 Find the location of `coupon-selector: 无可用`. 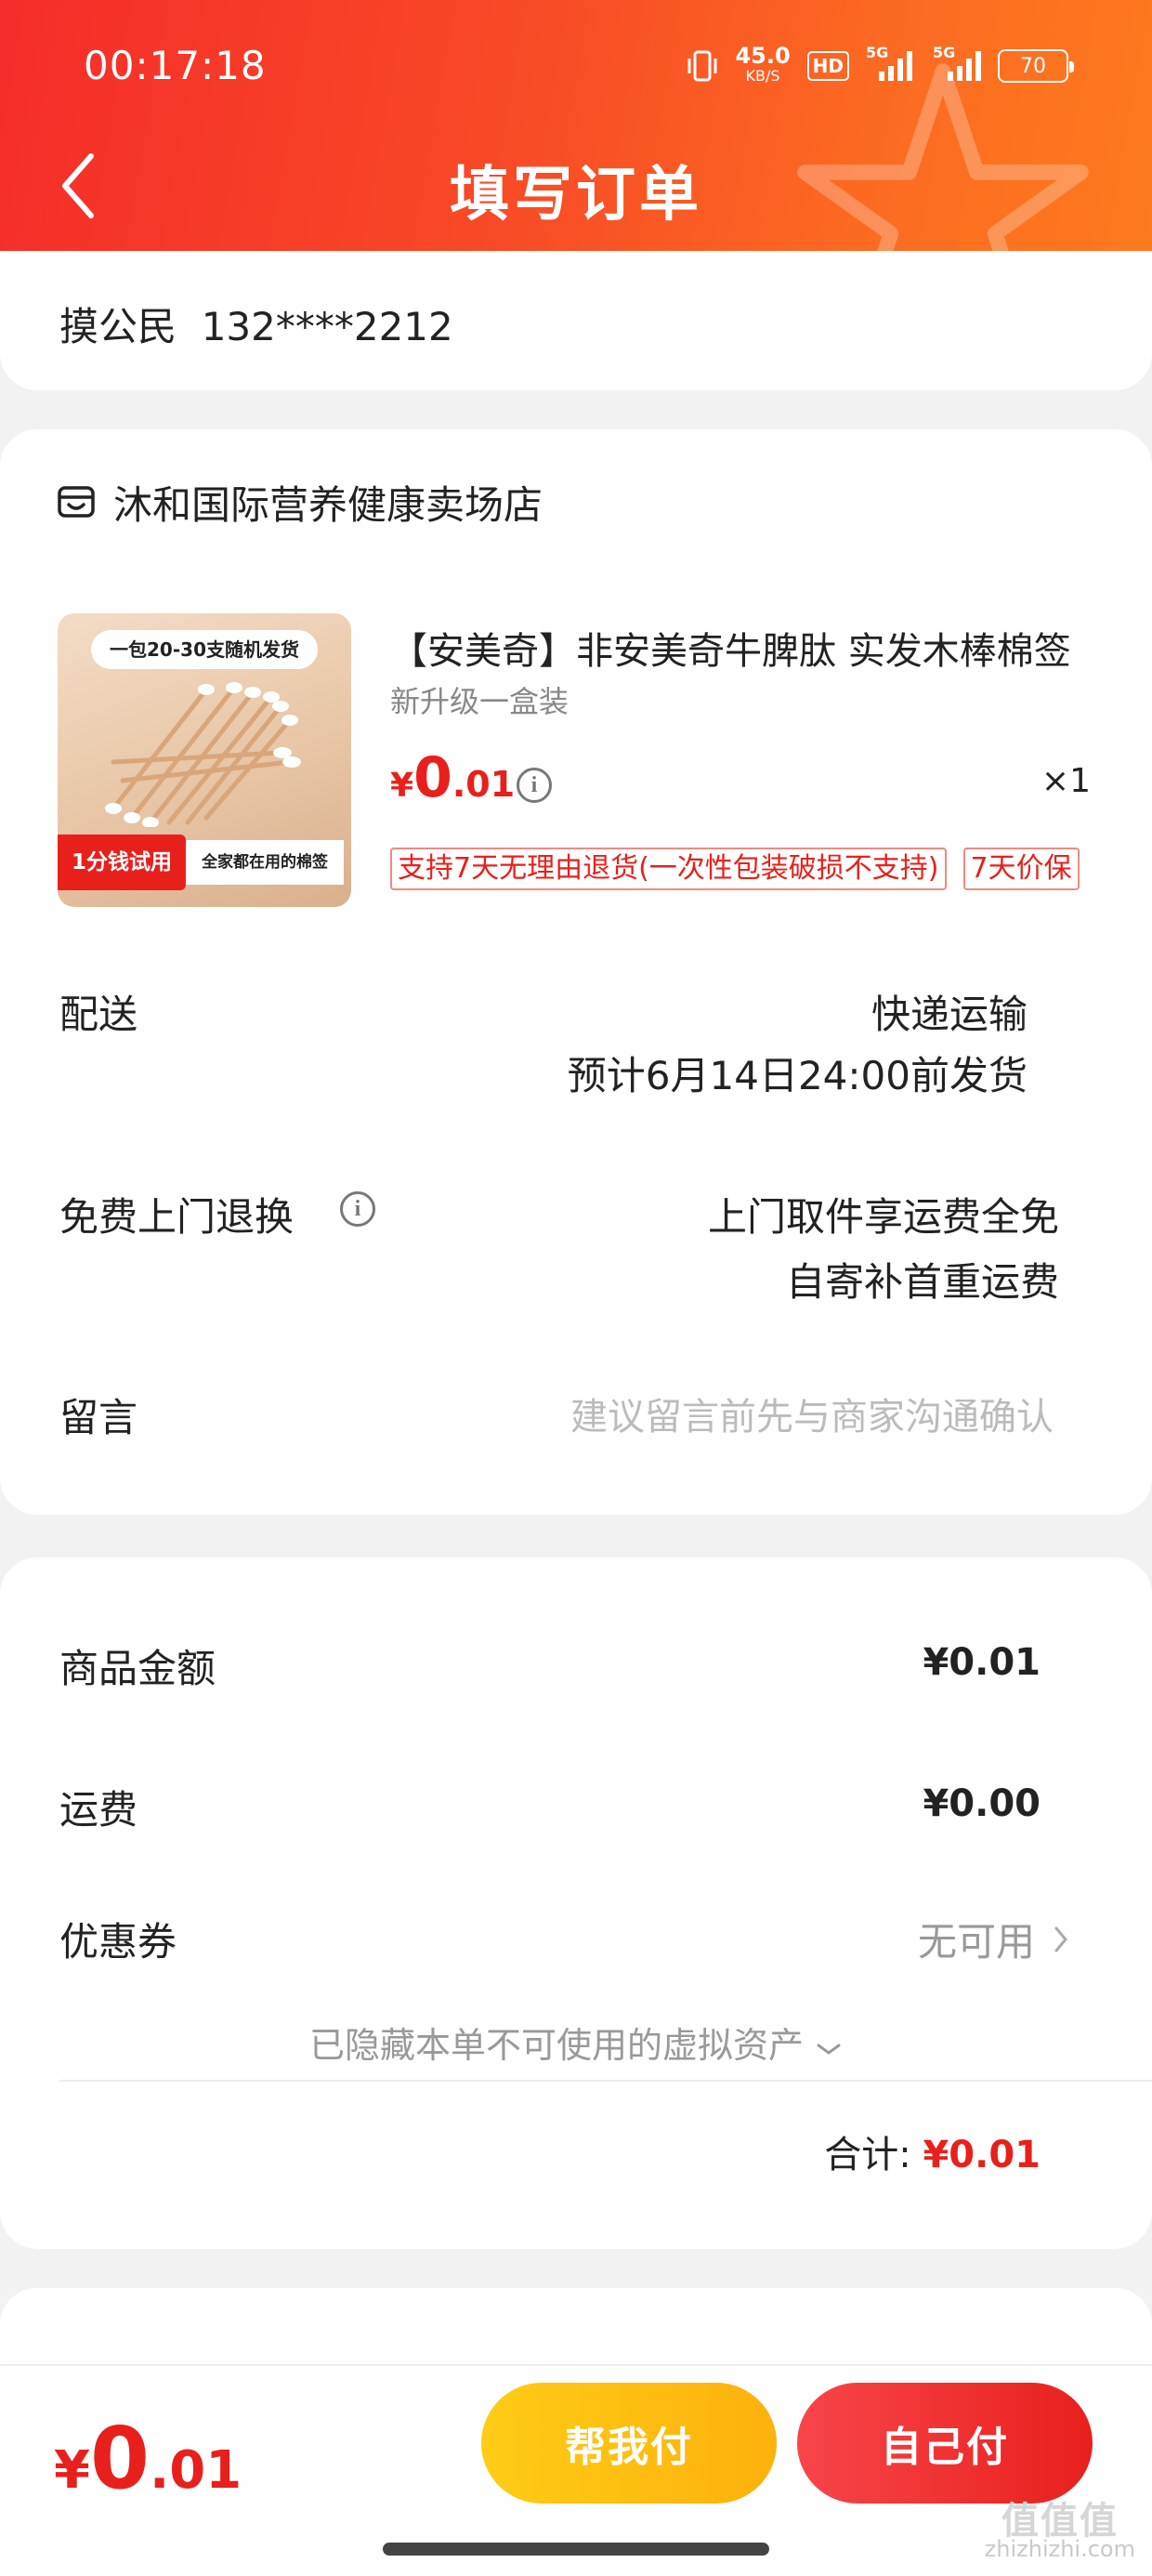

coupon-selector: 无可用 is located at coordinates (993, 1939).